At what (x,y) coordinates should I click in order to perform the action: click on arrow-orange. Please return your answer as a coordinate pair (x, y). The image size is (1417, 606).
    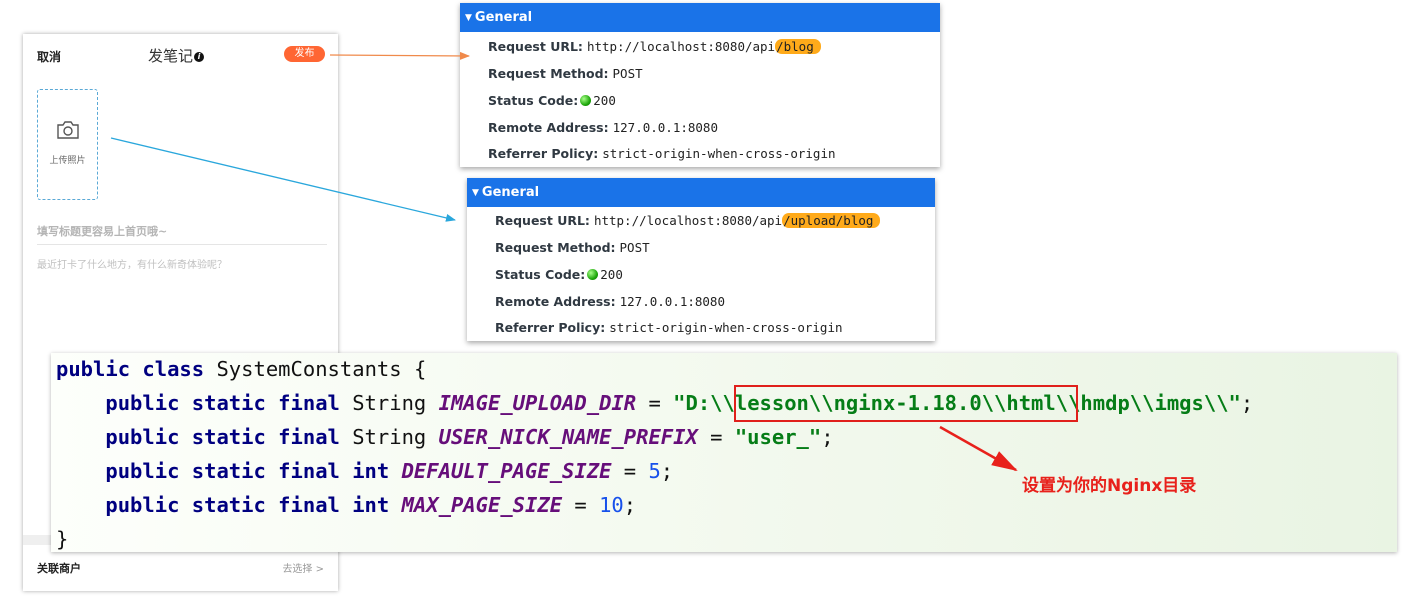
    Looking at the image, I should click on (399, 55).